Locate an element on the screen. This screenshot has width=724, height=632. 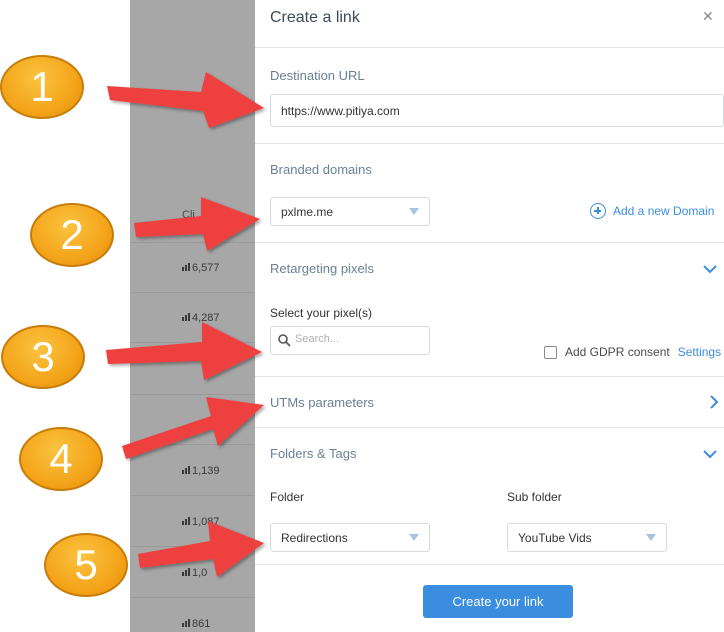
destination-url-label: Destination URL is located at coordinates (317, 75).